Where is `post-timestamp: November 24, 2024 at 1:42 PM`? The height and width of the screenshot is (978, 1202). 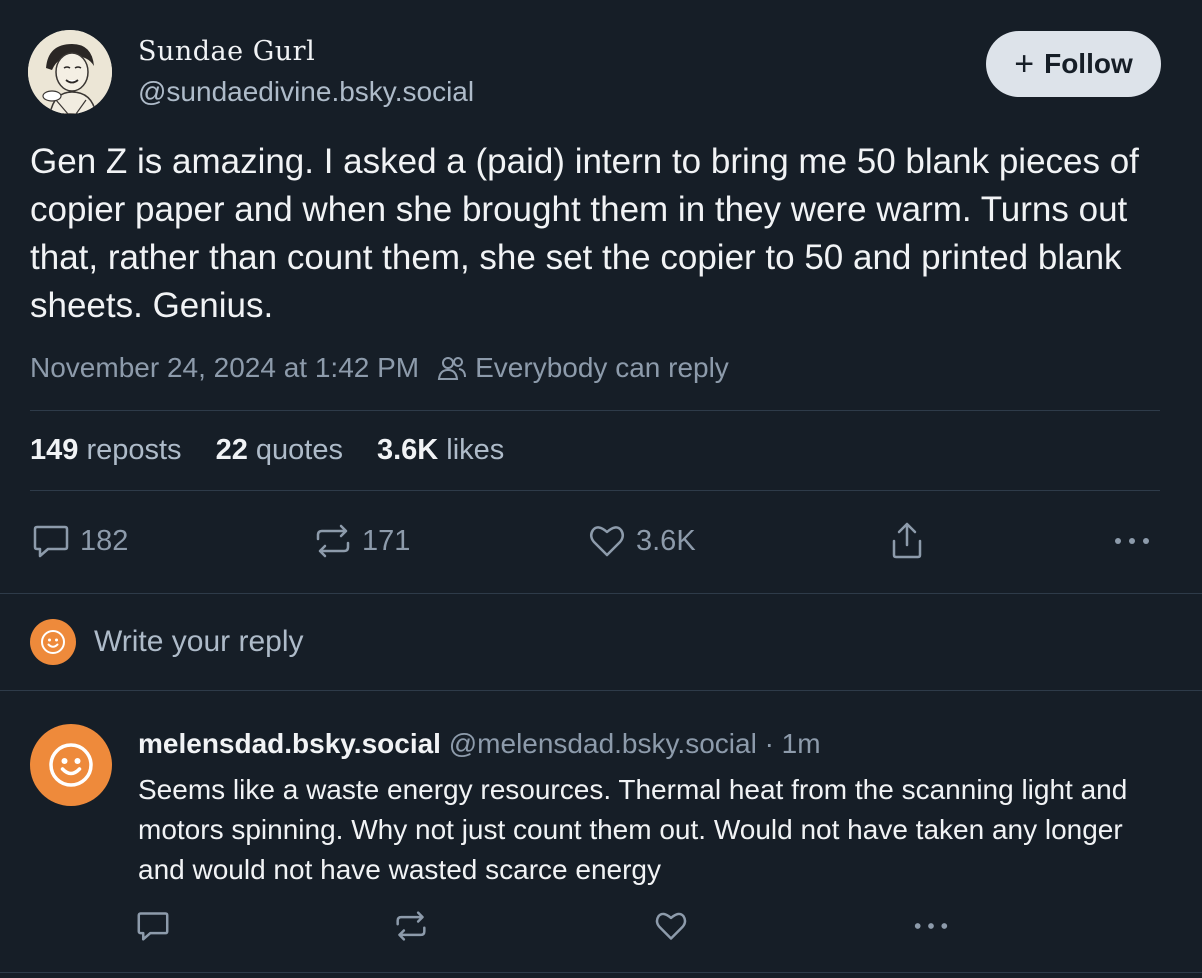
post-timestamp: November 24, 2024 at 1:42 PM is located at coordinates (224, 368).